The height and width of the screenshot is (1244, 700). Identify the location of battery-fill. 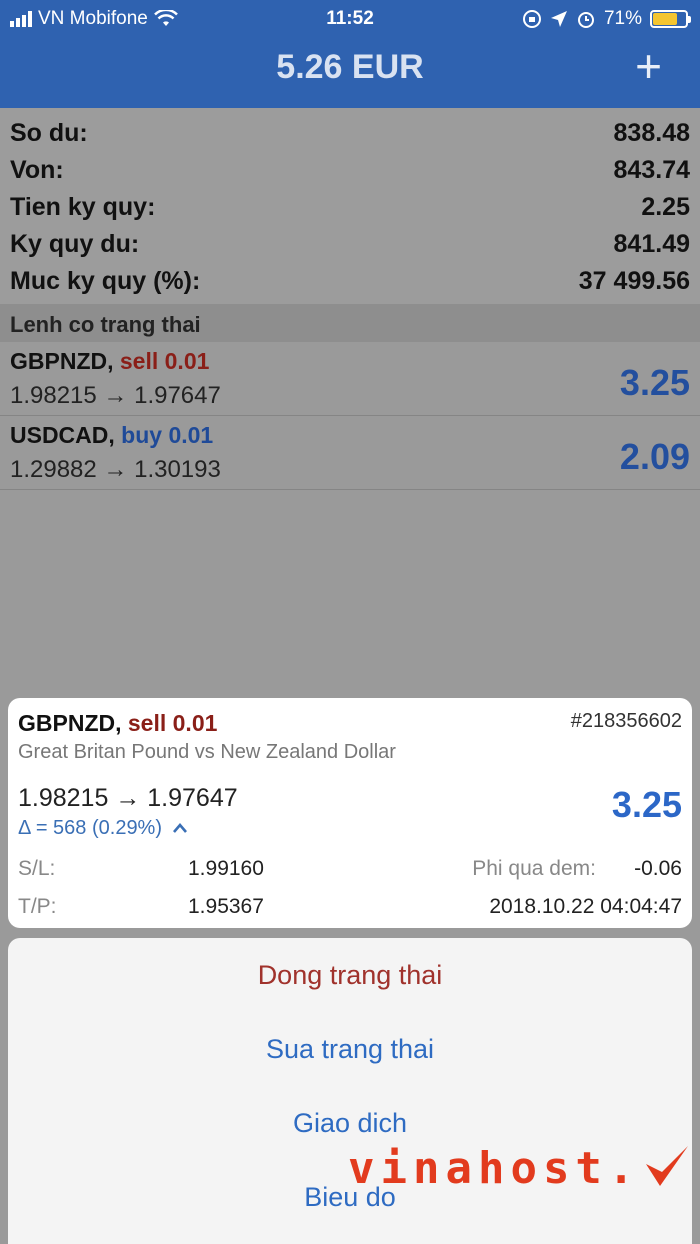
(665, 19).